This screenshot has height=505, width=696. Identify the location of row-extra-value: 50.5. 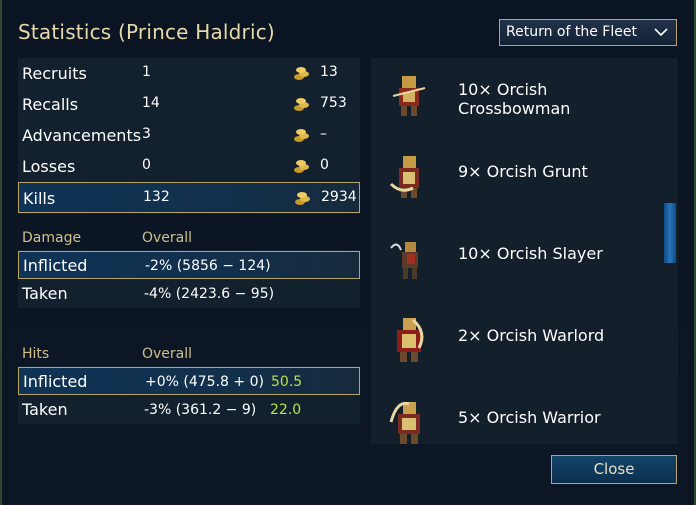
(287, 382).